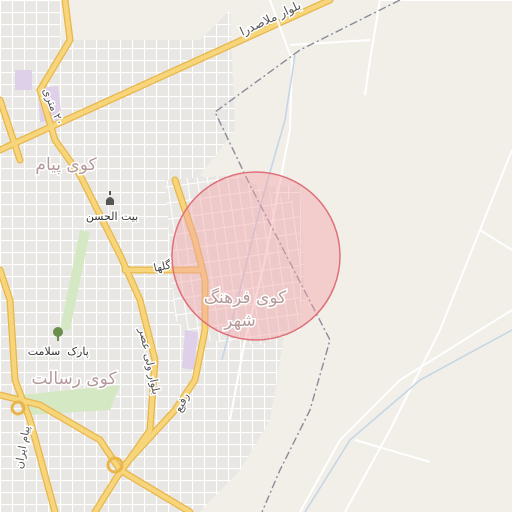 The width and height of the screenshot is (512, 512). Describe the element at coordinates (112, 216) in the screenshot. I see `label-bayt-alhasan: بیت الحسن` at that location.